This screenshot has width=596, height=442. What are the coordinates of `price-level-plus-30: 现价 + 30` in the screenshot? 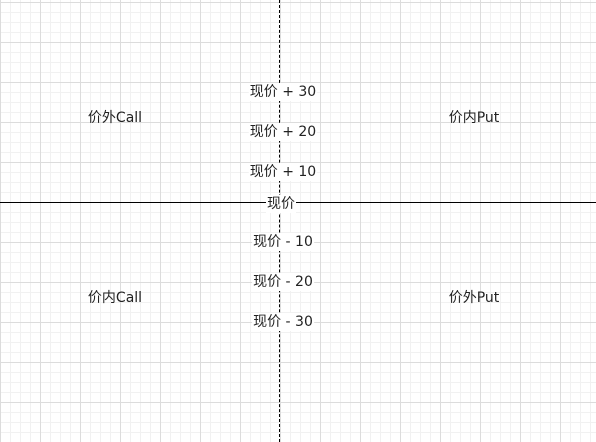 It's located at (283, 92).